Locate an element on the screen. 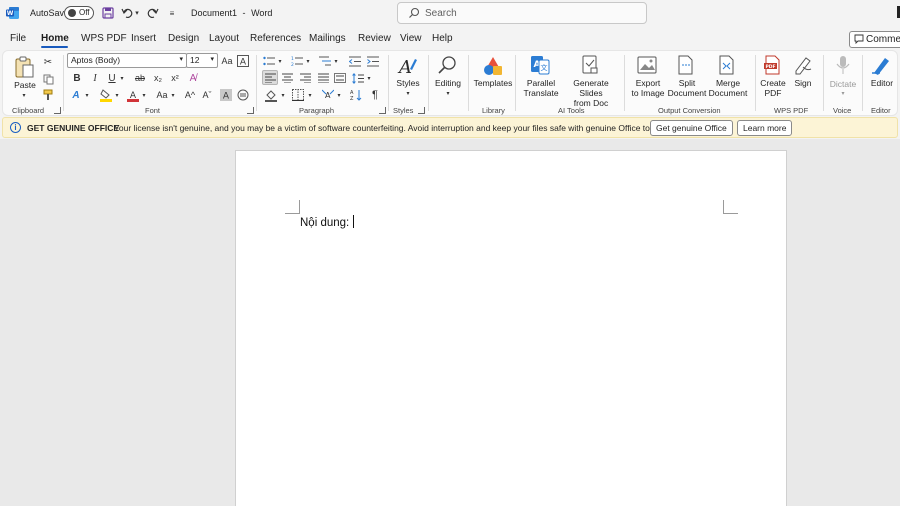 This screenshot has height=506, width=900. line-spacing-dropdown-icon: ▾ is located at coordinates (369, 78).